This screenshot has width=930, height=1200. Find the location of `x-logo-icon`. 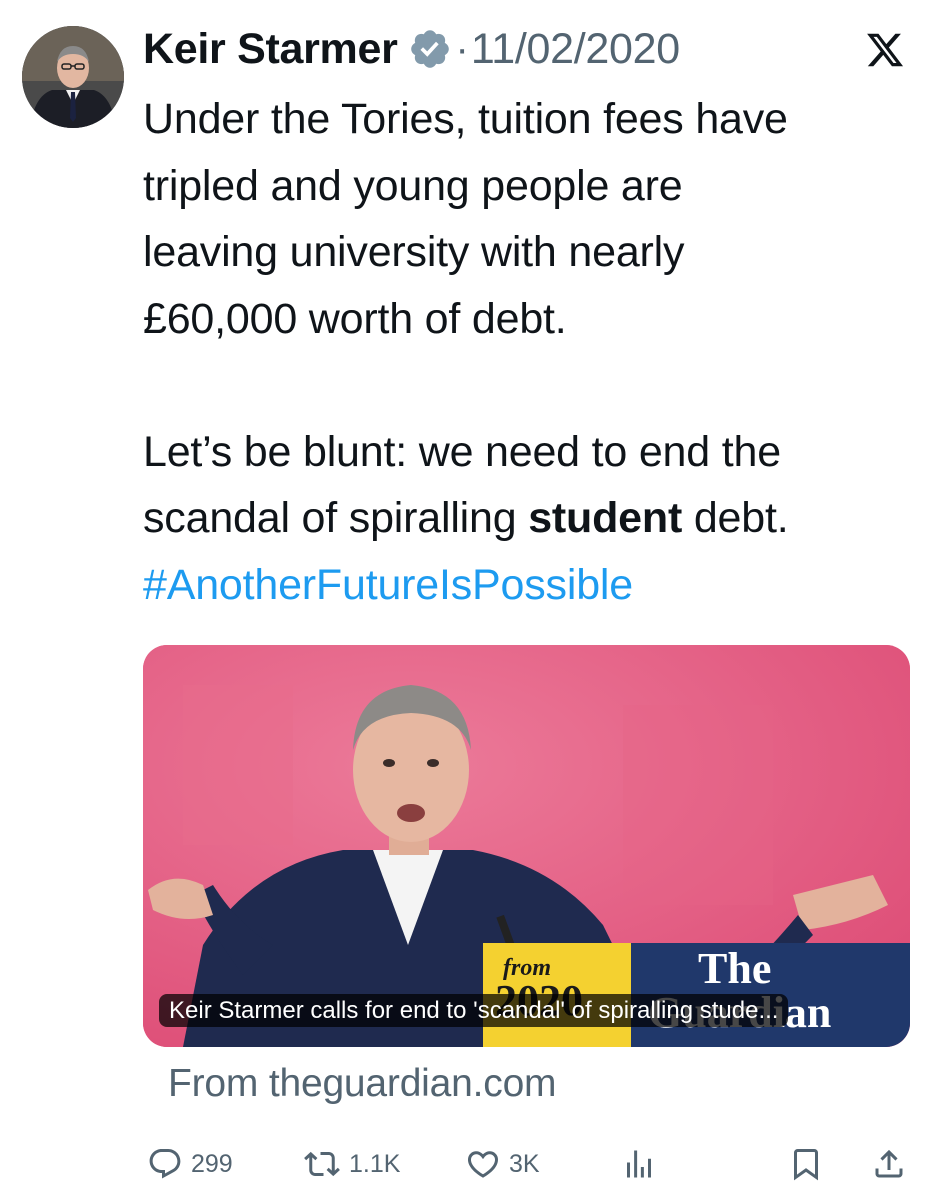

x-logo-icon is located at coordinates (885, 50).